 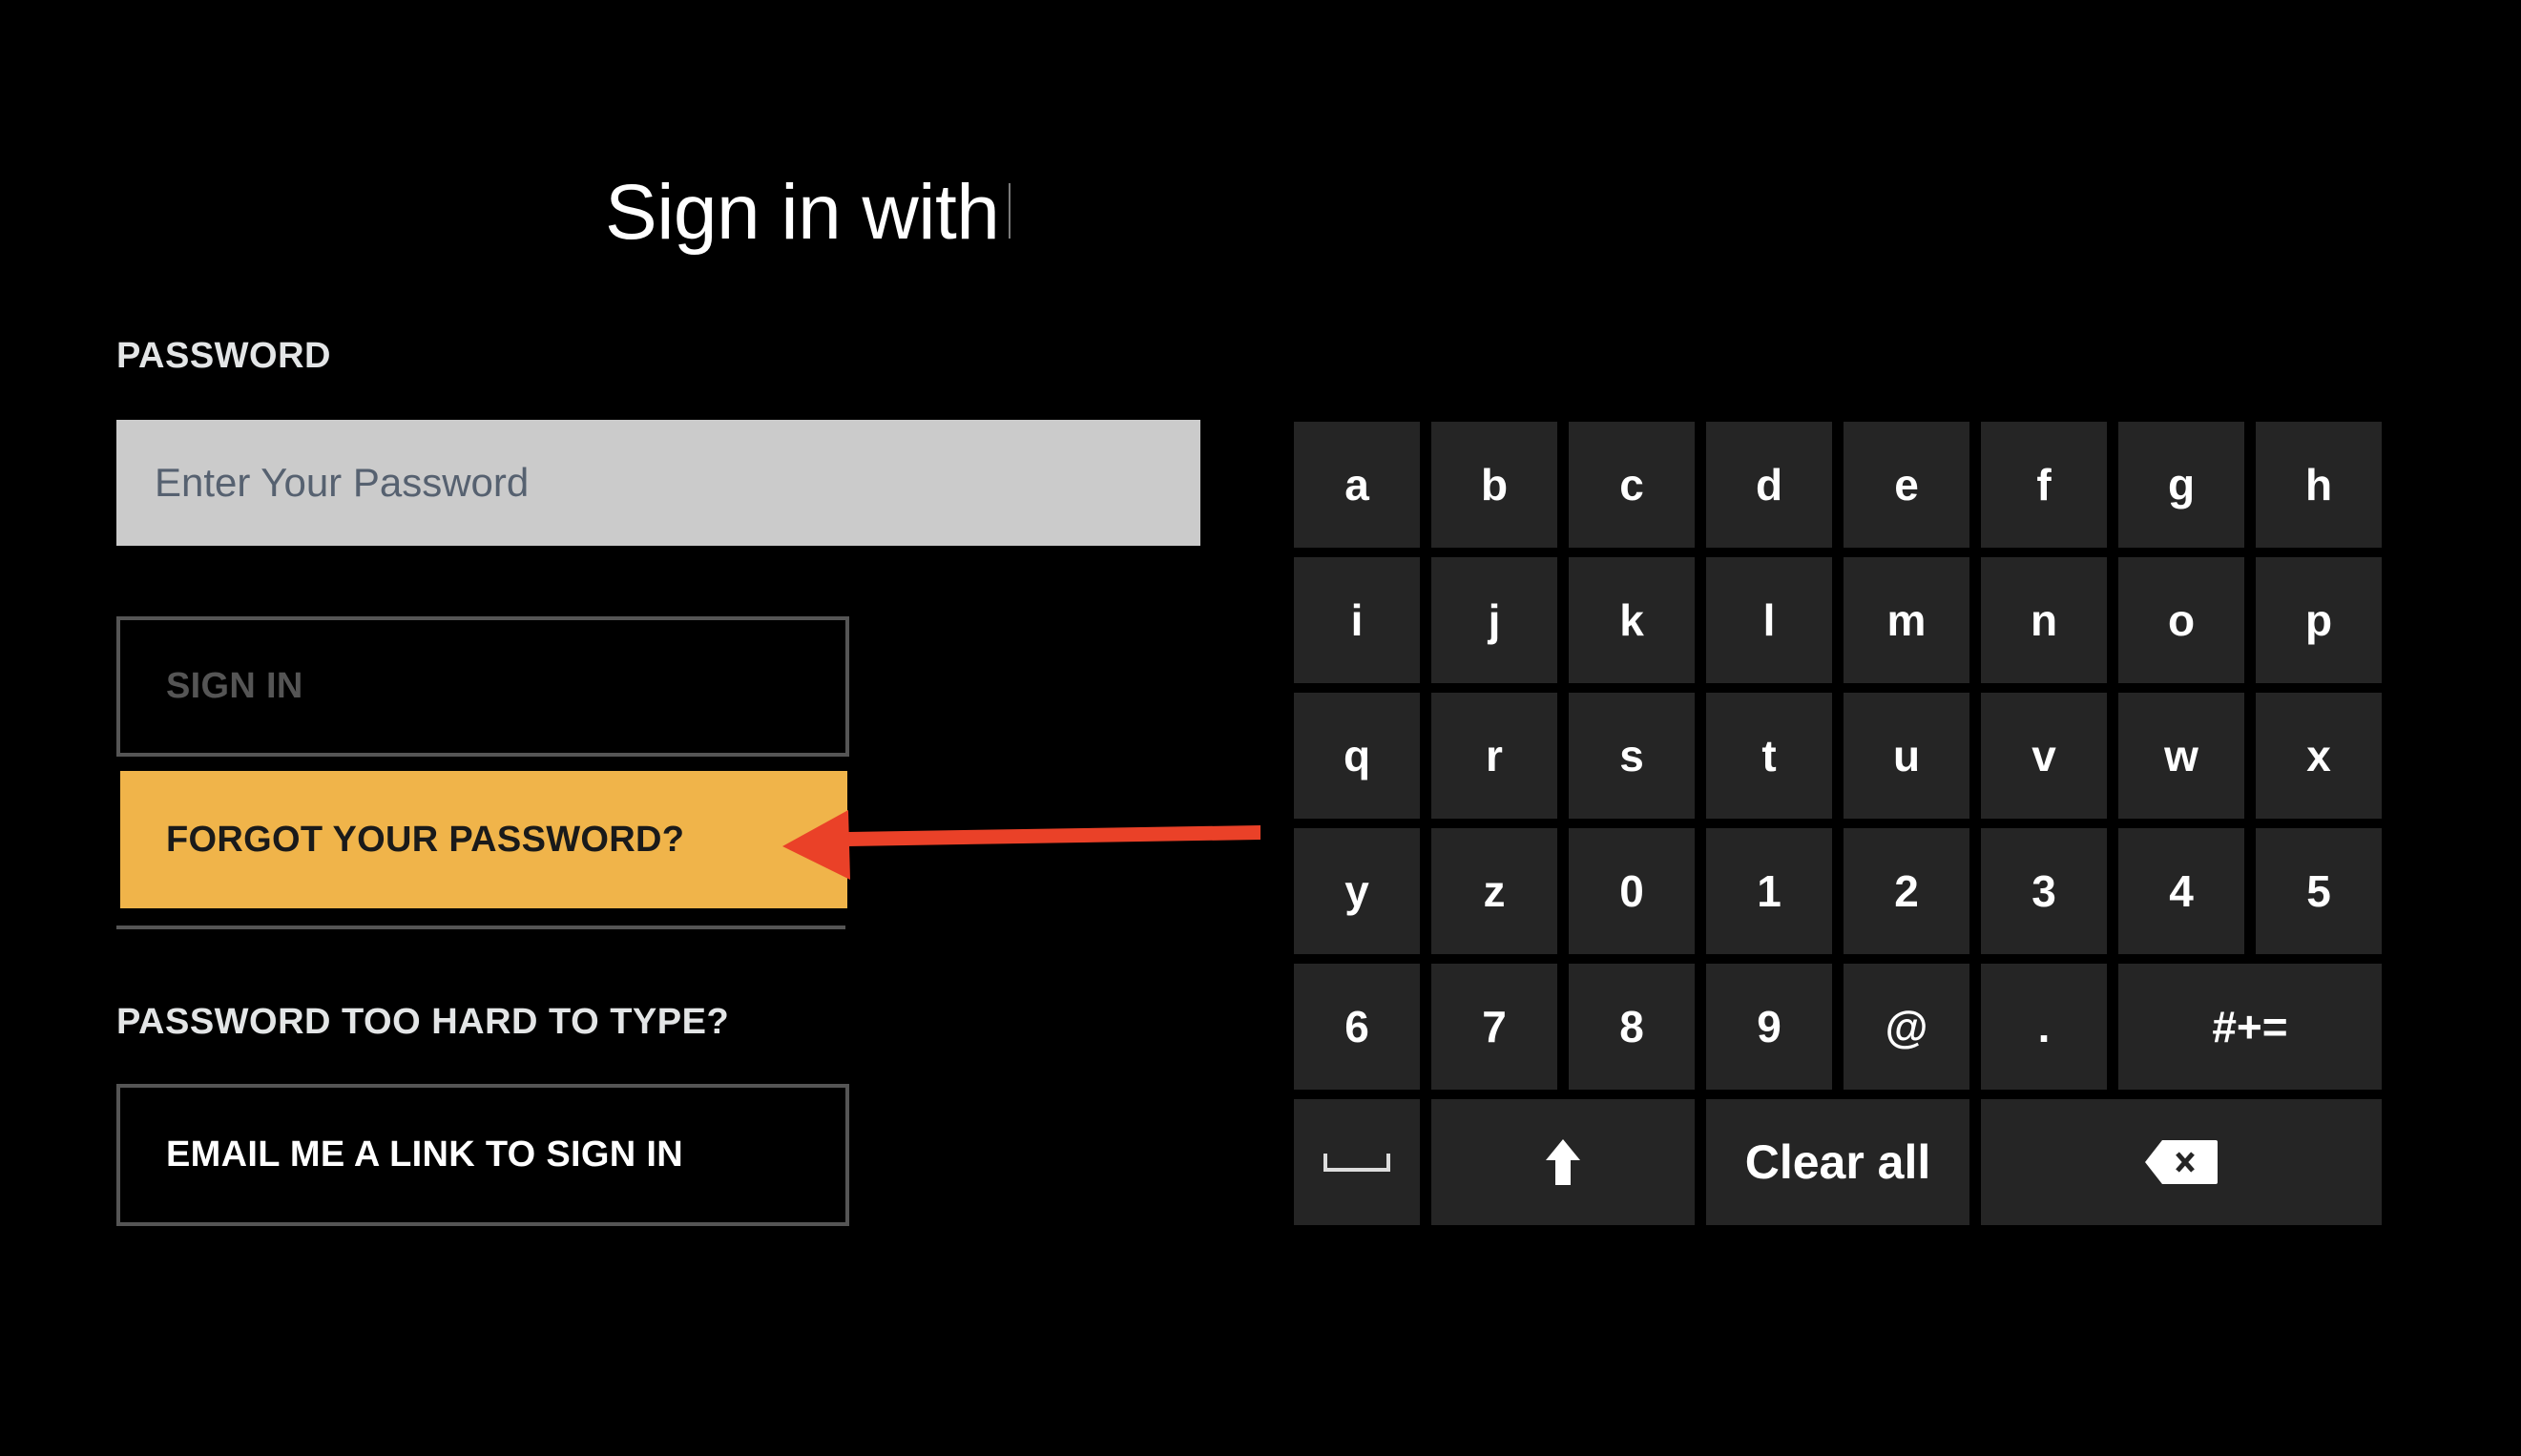 I want to click on backspace-key, so click(x=2181, y=1162).